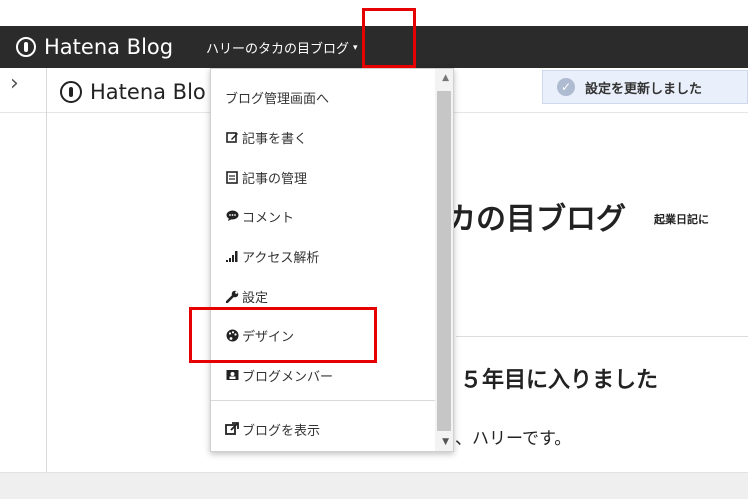 Image resolution: width=748 pixels, height=499 pixels. I want to click on menu-item-write-post: 記事を書く, so click(266, 137).